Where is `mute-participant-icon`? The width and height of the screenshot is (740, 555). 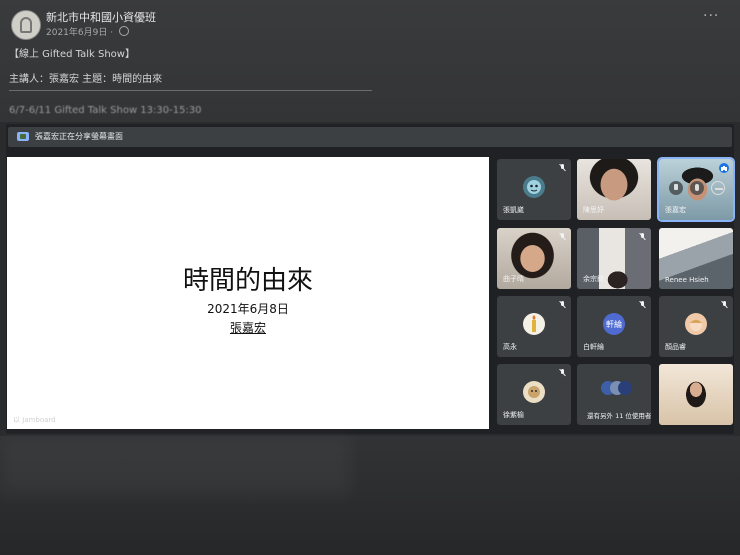
mute-participant-icon is located at coordinates (697, 188).